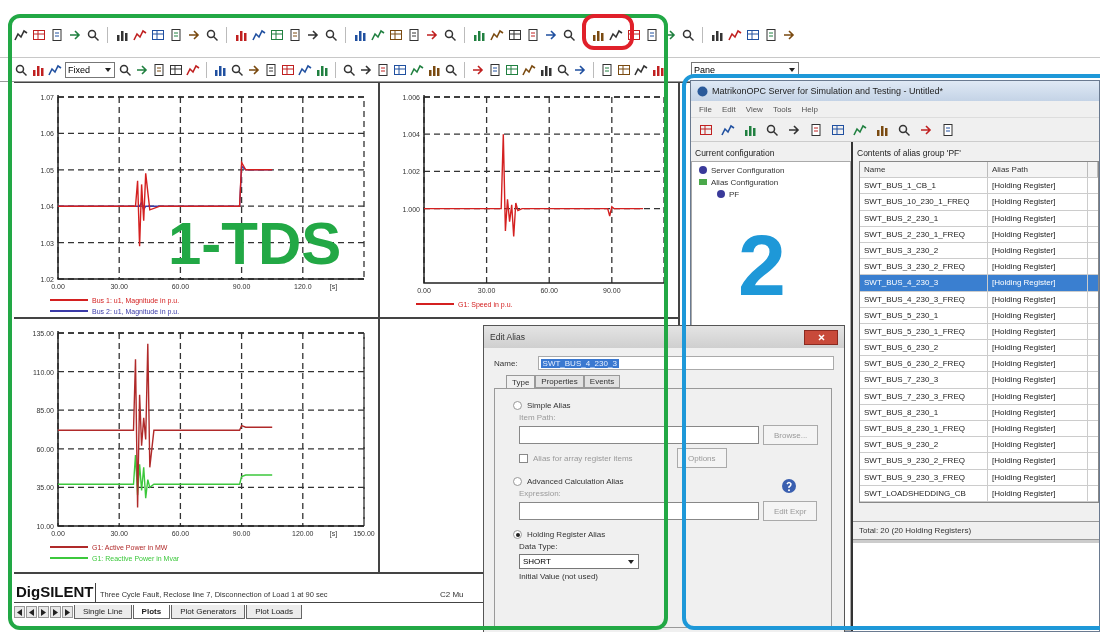  I want to click on table-cell: SWT_BUS_3_230_2, so click(924, 250).